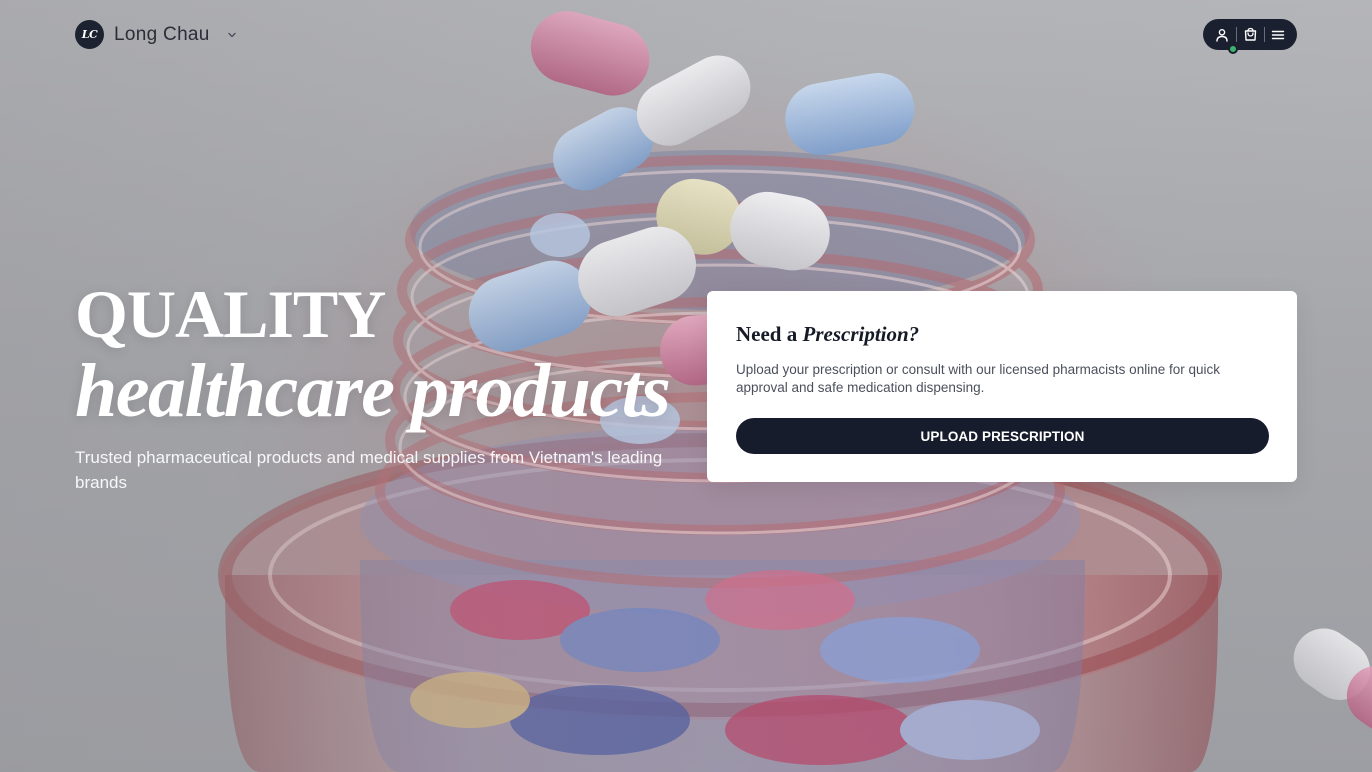 Image resolution: width=1372 pixels, height=772 pixels. I want to click on prescription-title-prefix: Need a, so click(769, 334).